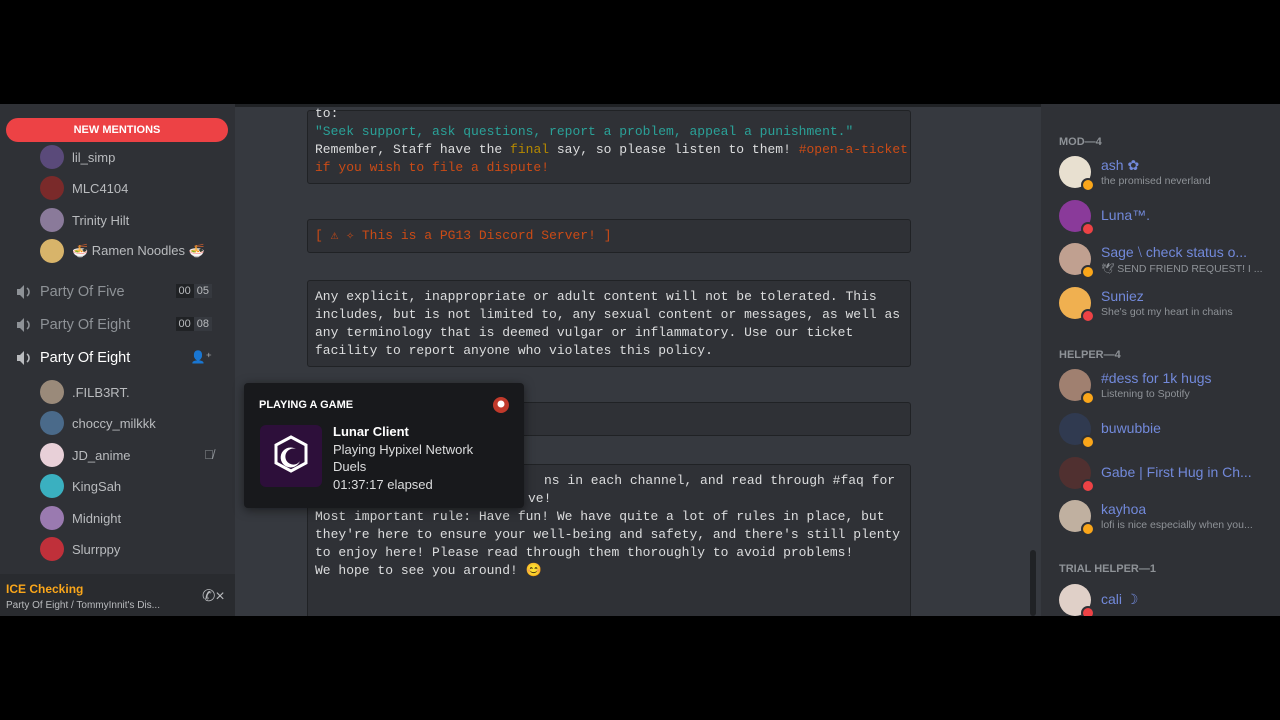  Describe the element at coordinates (1090, 355) in the screenshot. I see `role-header-helper: HELPER—4` at that location.